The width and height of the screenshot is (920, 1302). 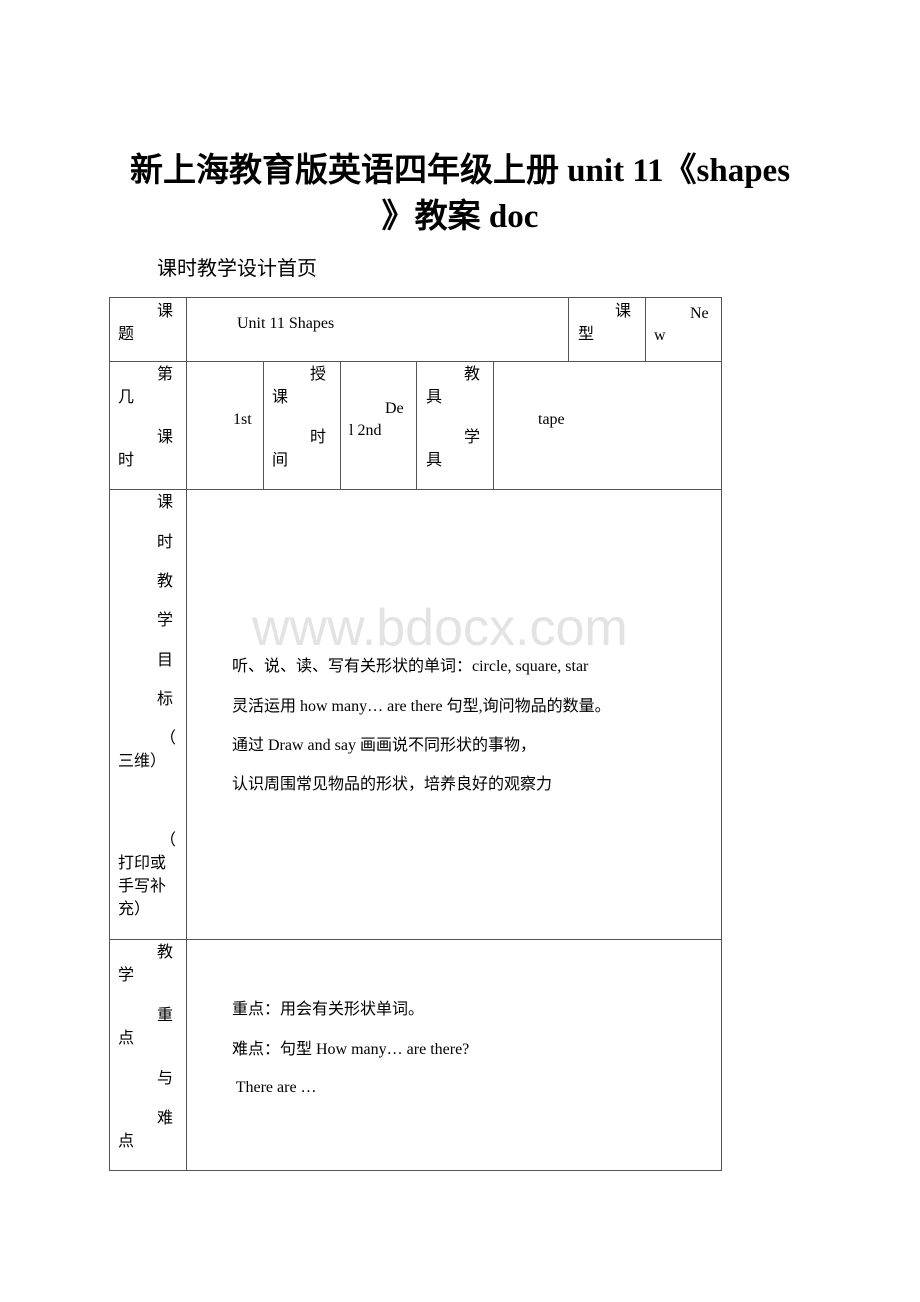 What do you see at coordinates (410, 666) in the screenshot?
I see `objective-item: 听、说、读、写有关形状的单词：circle, square, star` at bounding box center [410, 666].